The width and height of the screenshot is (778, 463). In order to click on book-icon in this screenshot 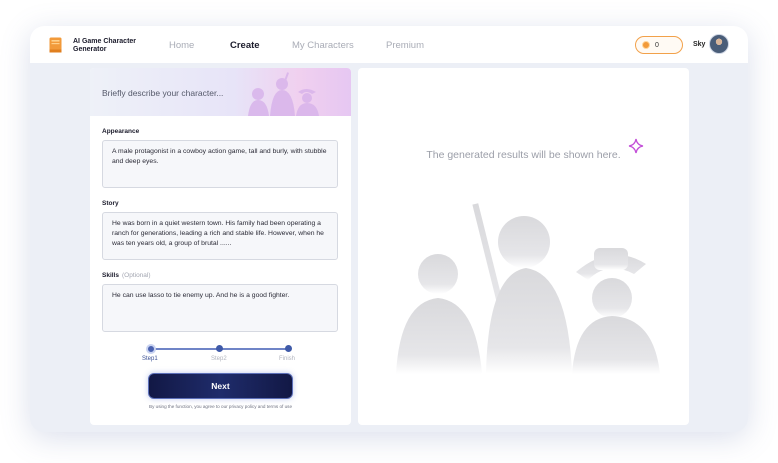, I will do `click(55, 45)`.